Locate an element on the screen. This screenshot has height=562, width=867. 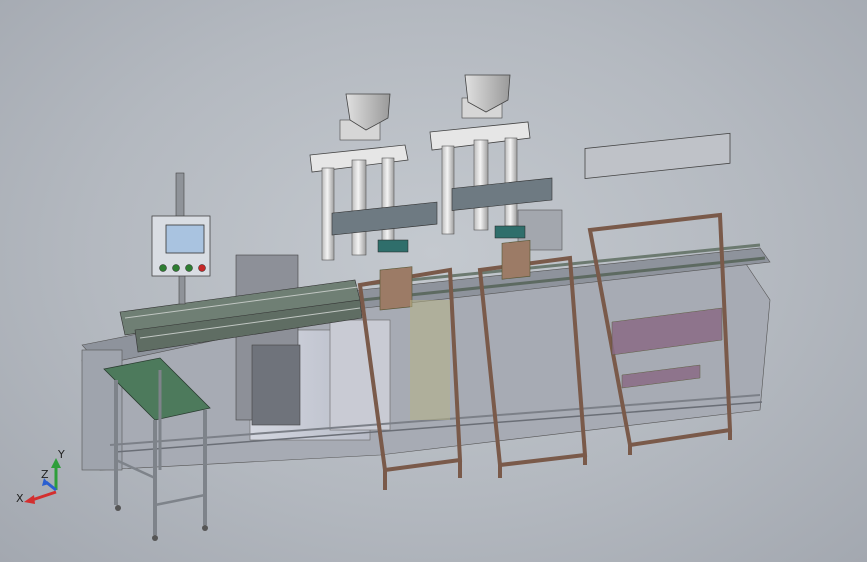
x-axis-arrow is located at coordinates (44, 496).